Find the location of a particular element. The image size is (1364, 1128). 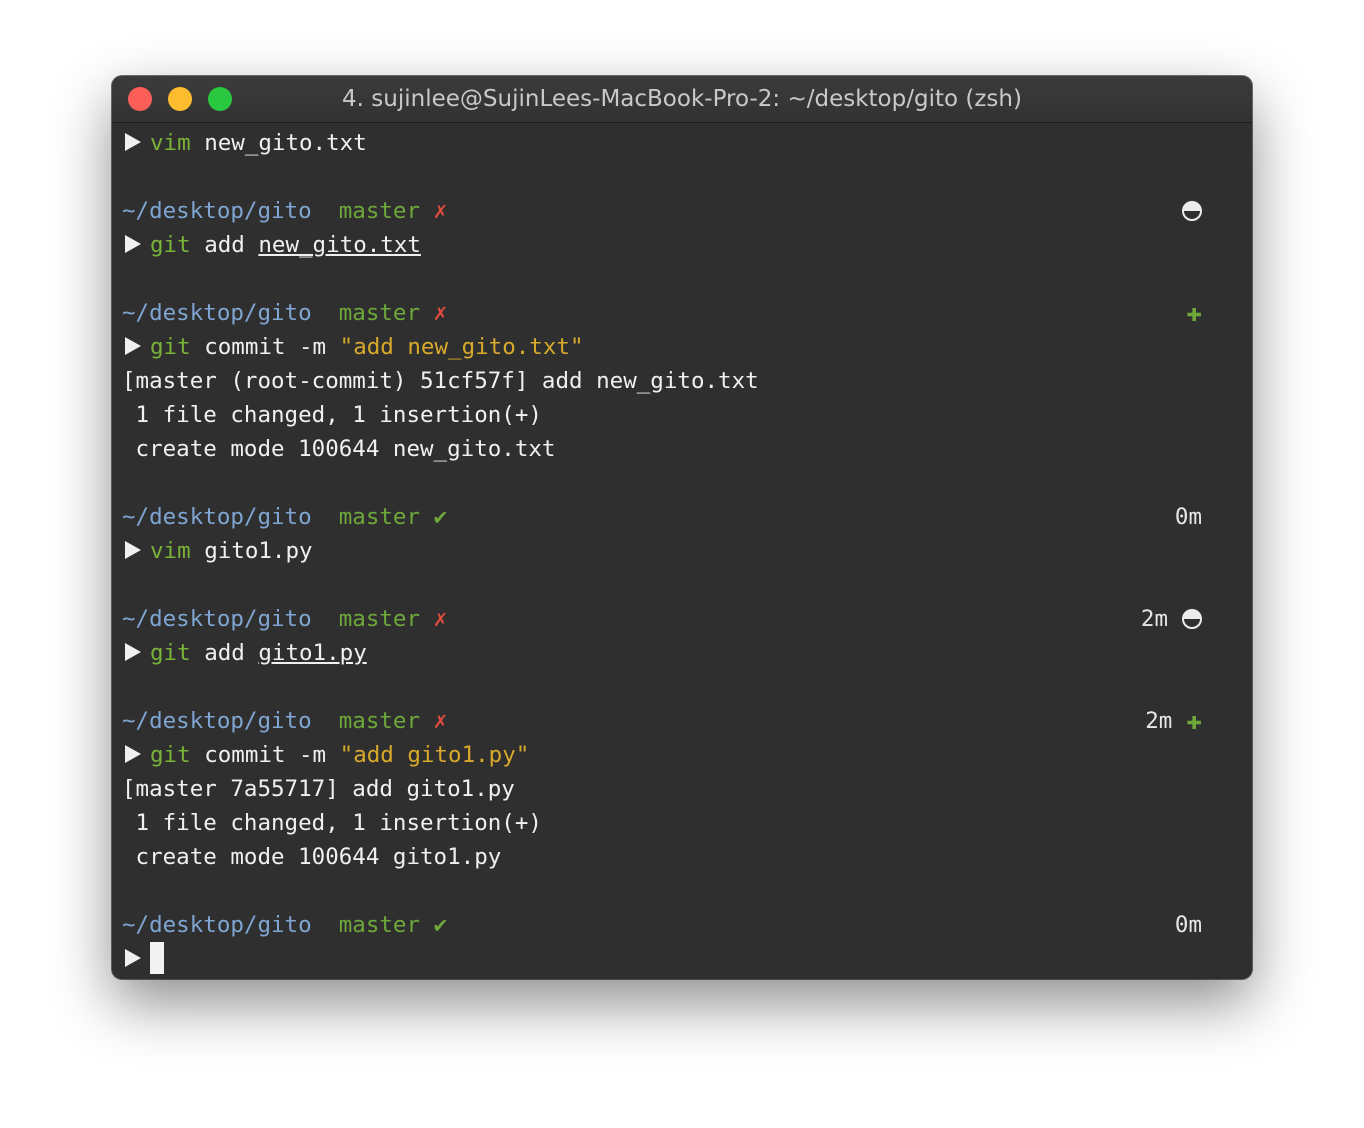

text-cursor is located at coordinates (157, 958).